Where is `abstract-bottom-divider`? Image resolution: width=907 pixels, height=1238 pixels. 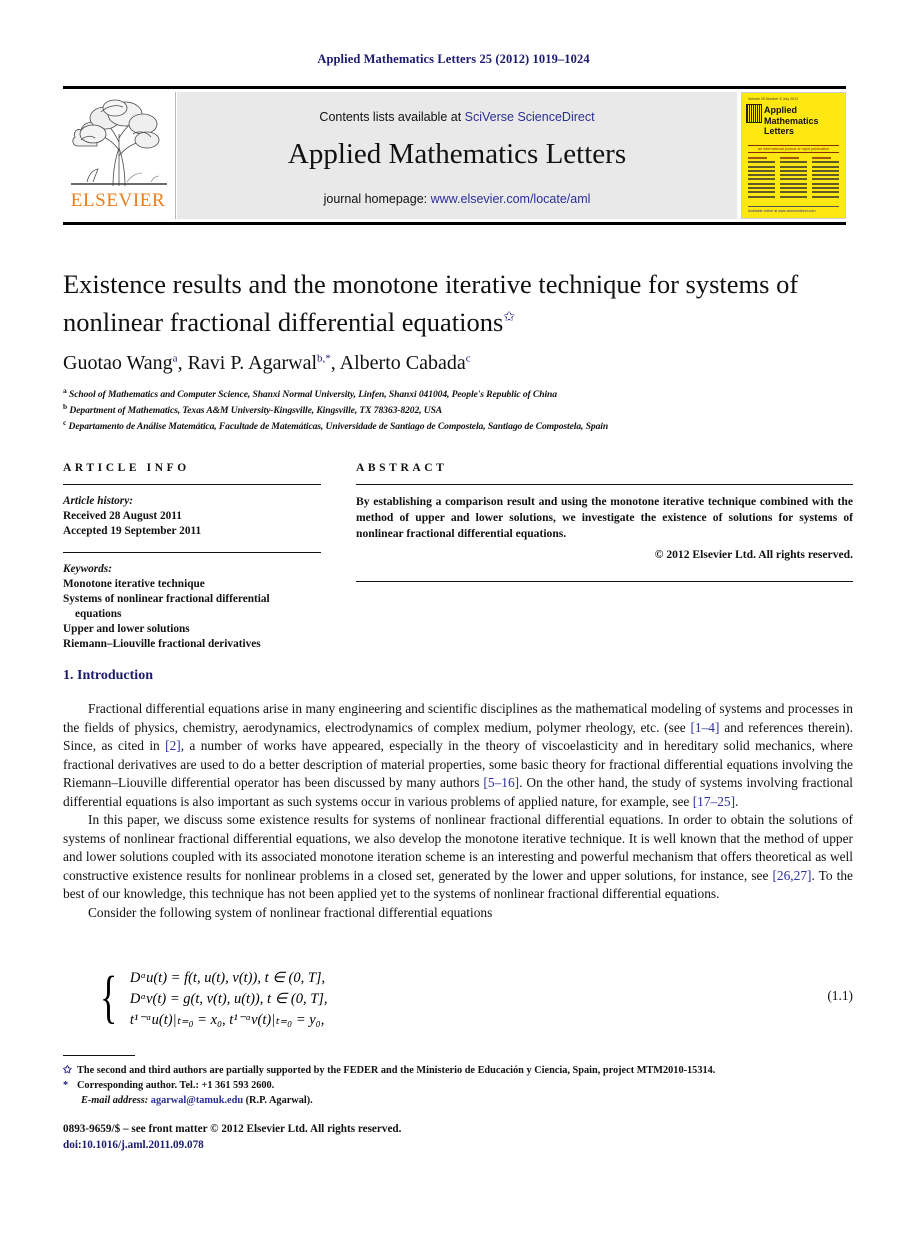 abstract-bottom-divider is located at coordinates (604, 581).